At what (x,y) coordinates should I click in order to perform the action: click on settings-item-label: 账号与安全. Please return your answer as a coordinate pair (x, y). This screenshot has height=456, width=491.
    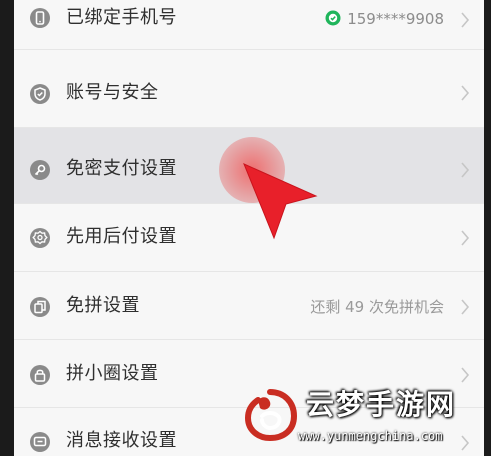
    Looking at the image, I should click on (112, 92).